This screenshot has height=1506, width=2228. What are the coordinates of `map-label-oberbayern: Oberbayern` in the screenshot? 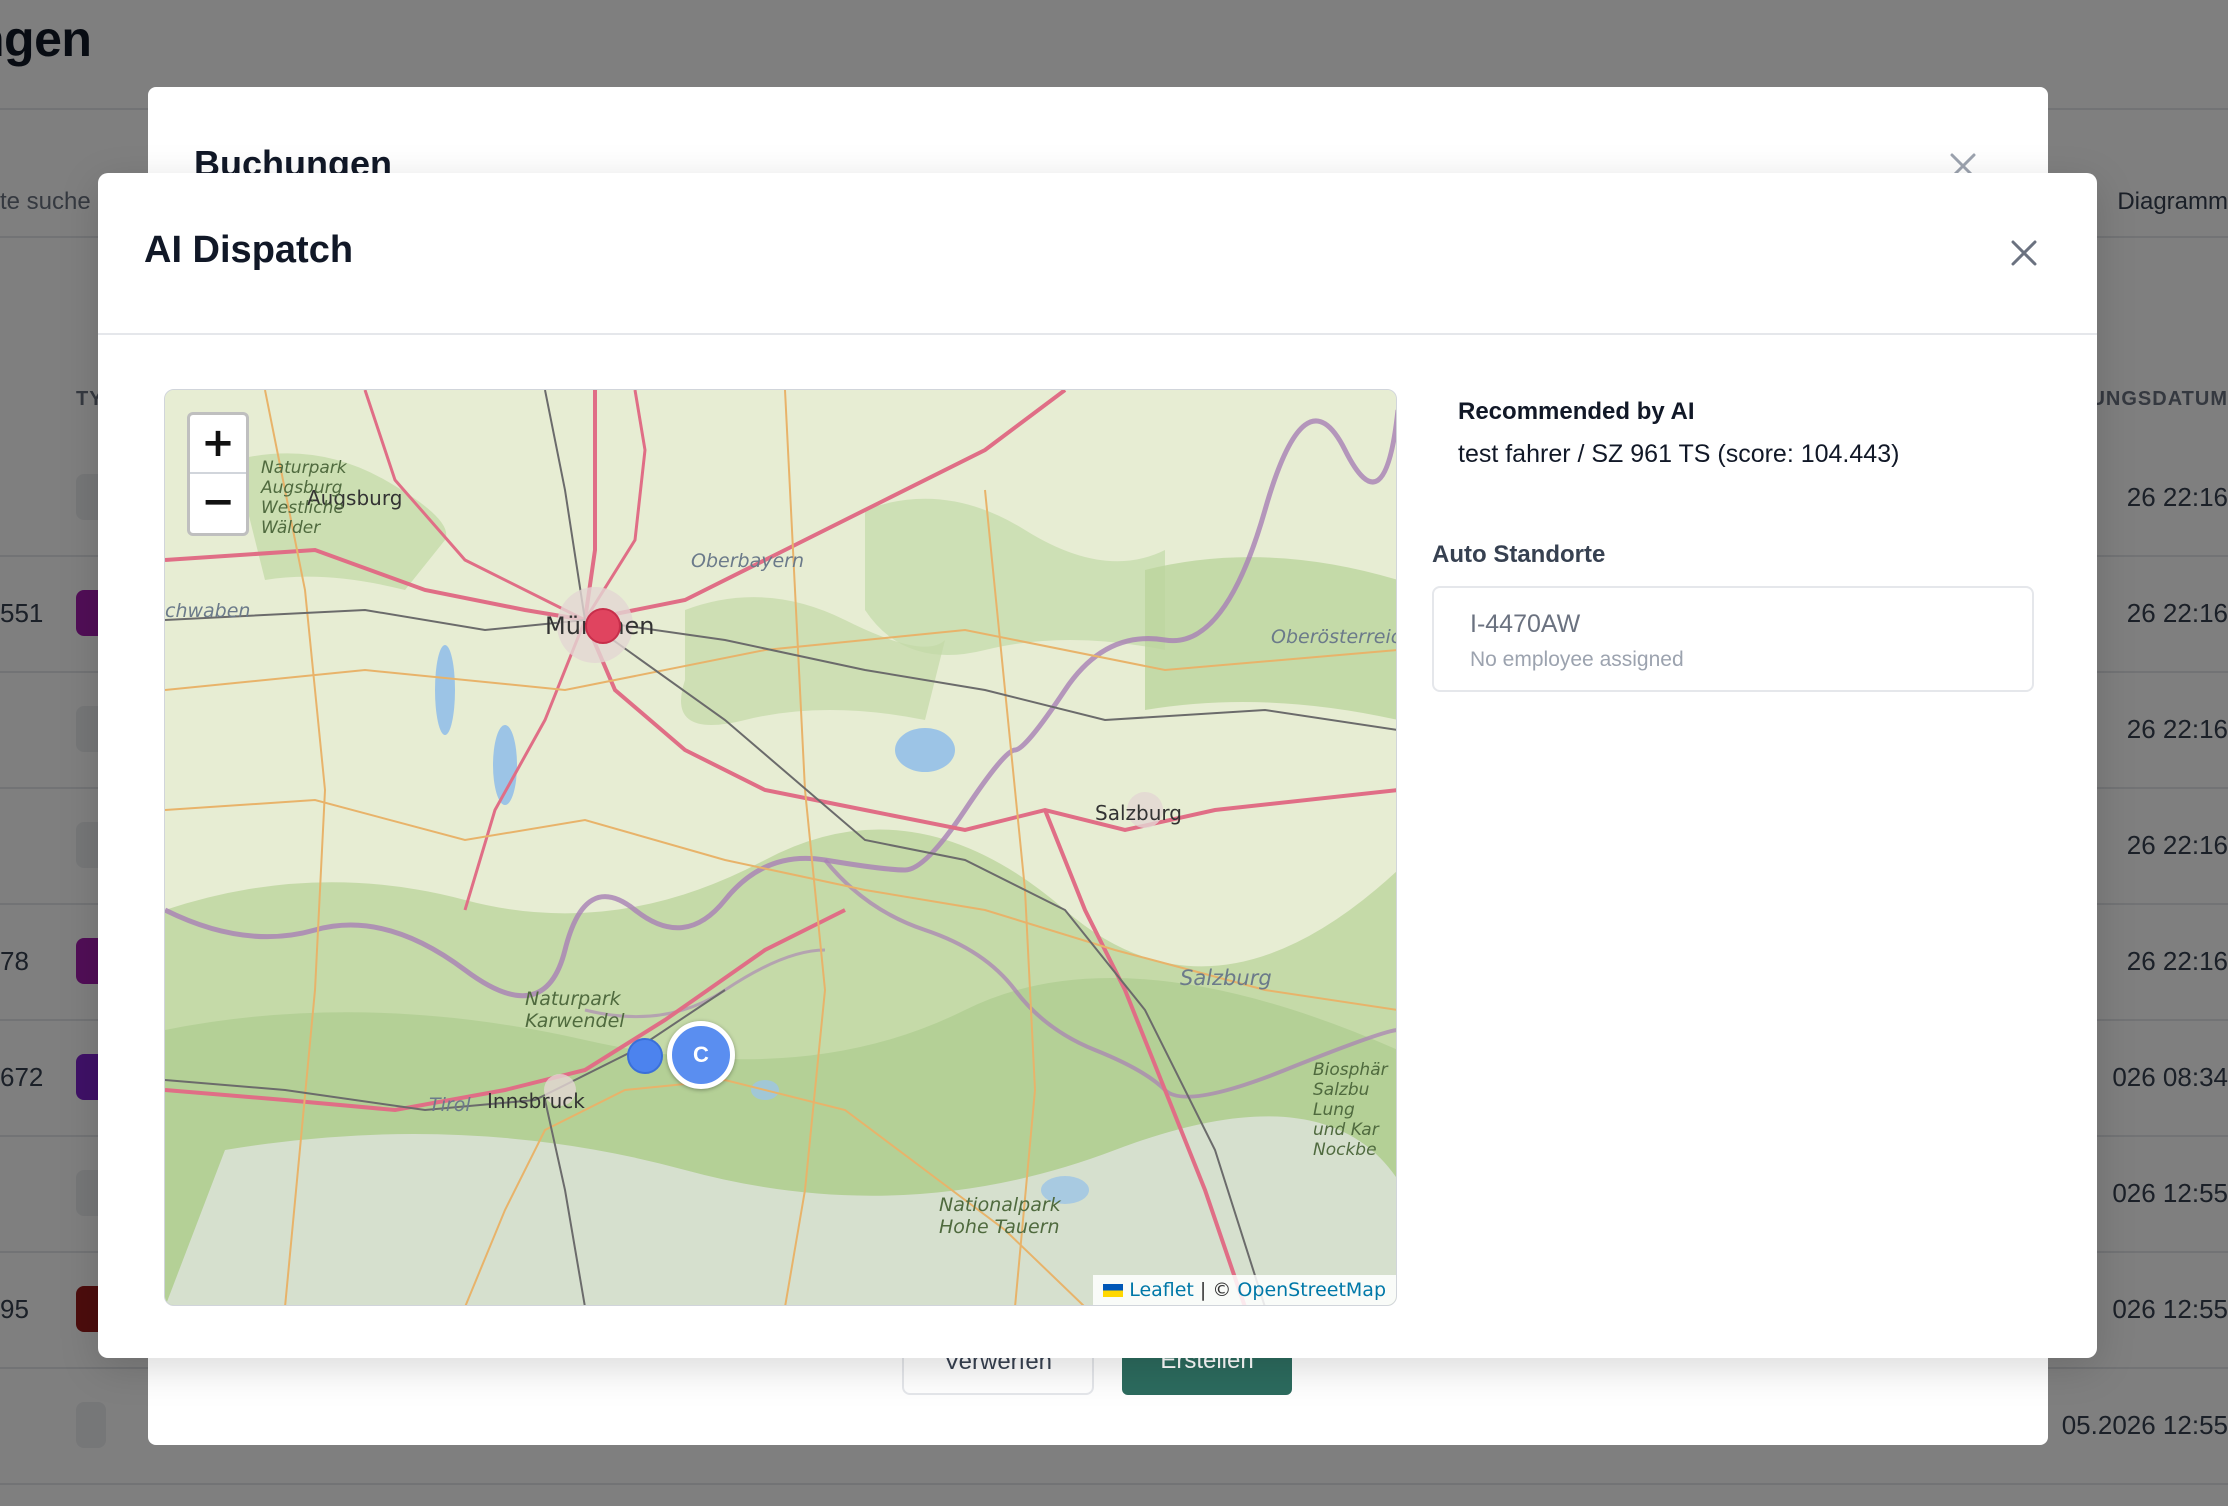 It's located at (748, 561).